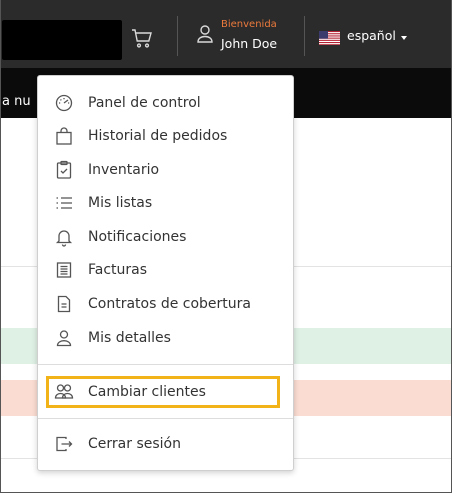 The image size is (452, 493). I want to click on menu-item-panel-de-control: Panel de control, so click(127, 103).